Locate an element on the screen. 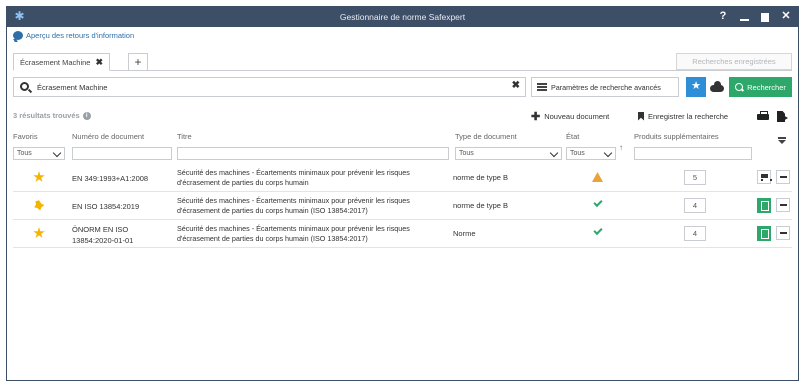 The height and width of the screenshot is (387, 805). maximize-button is located at coordinates (765, 16).